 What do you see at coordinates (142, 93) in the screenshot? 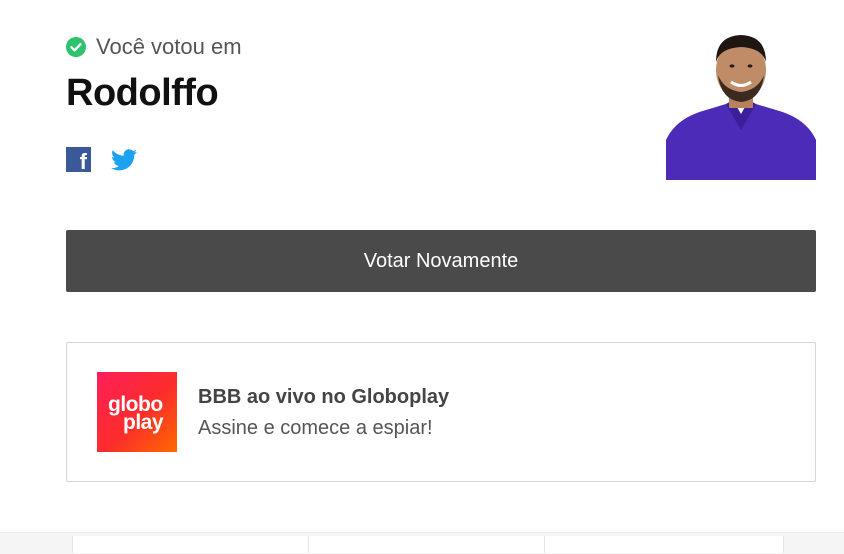
I see `candidate-name: Rodolffo` at bounding box center [142, 93].